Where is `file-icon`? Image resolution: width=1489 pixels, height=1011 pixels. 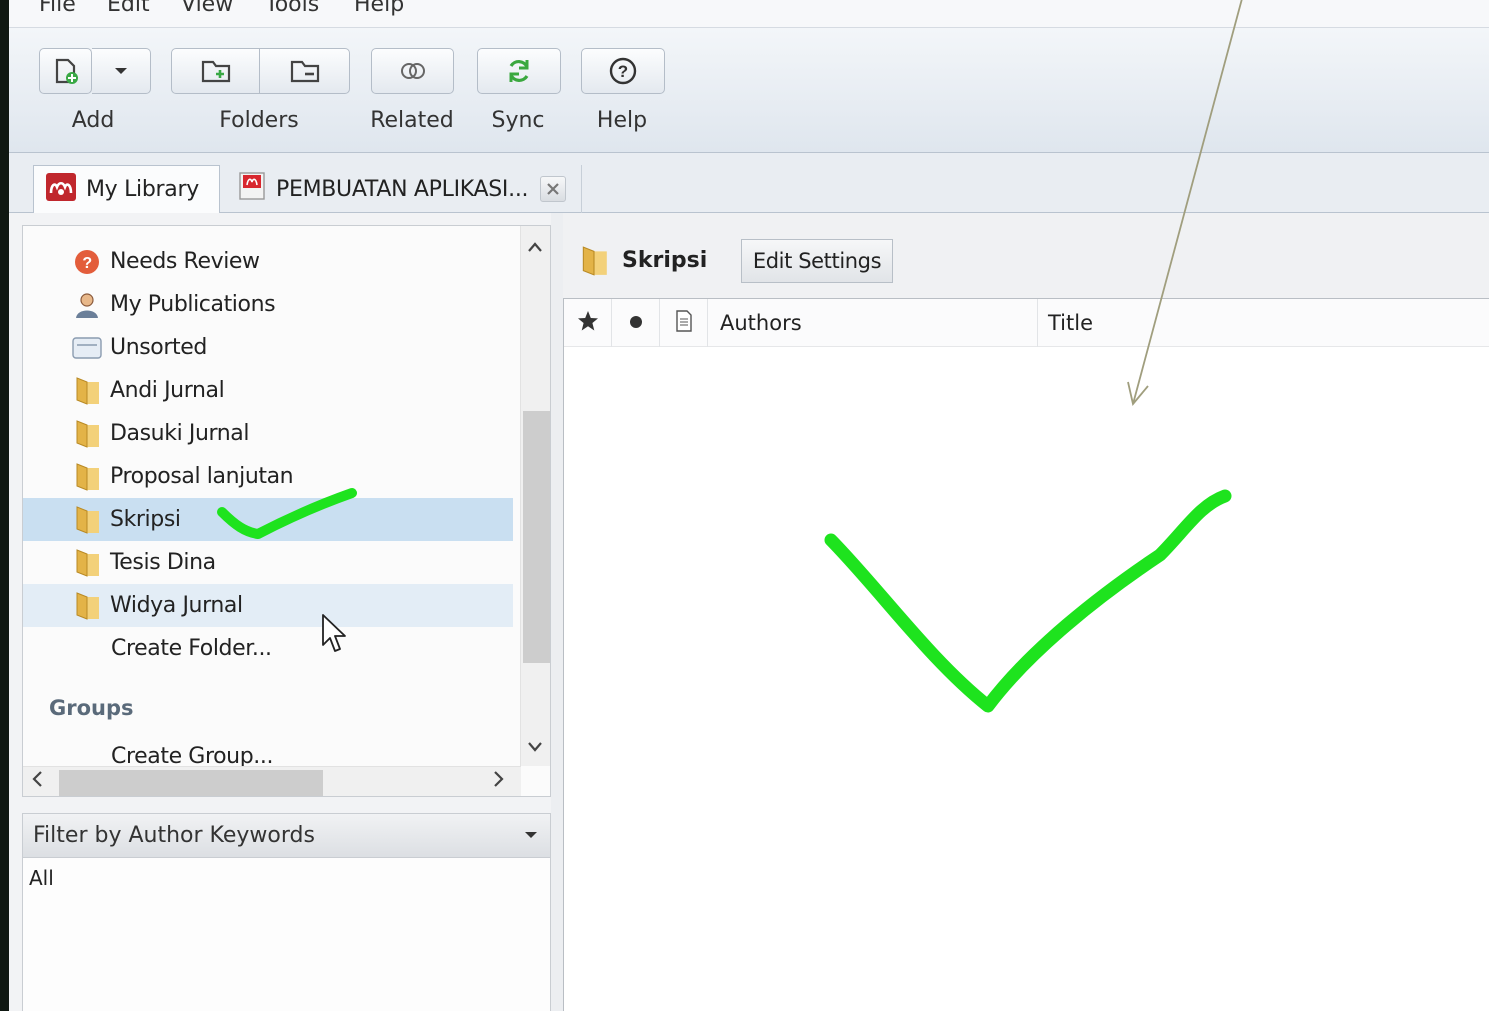 file-icon is located at coordinates (684, 323).